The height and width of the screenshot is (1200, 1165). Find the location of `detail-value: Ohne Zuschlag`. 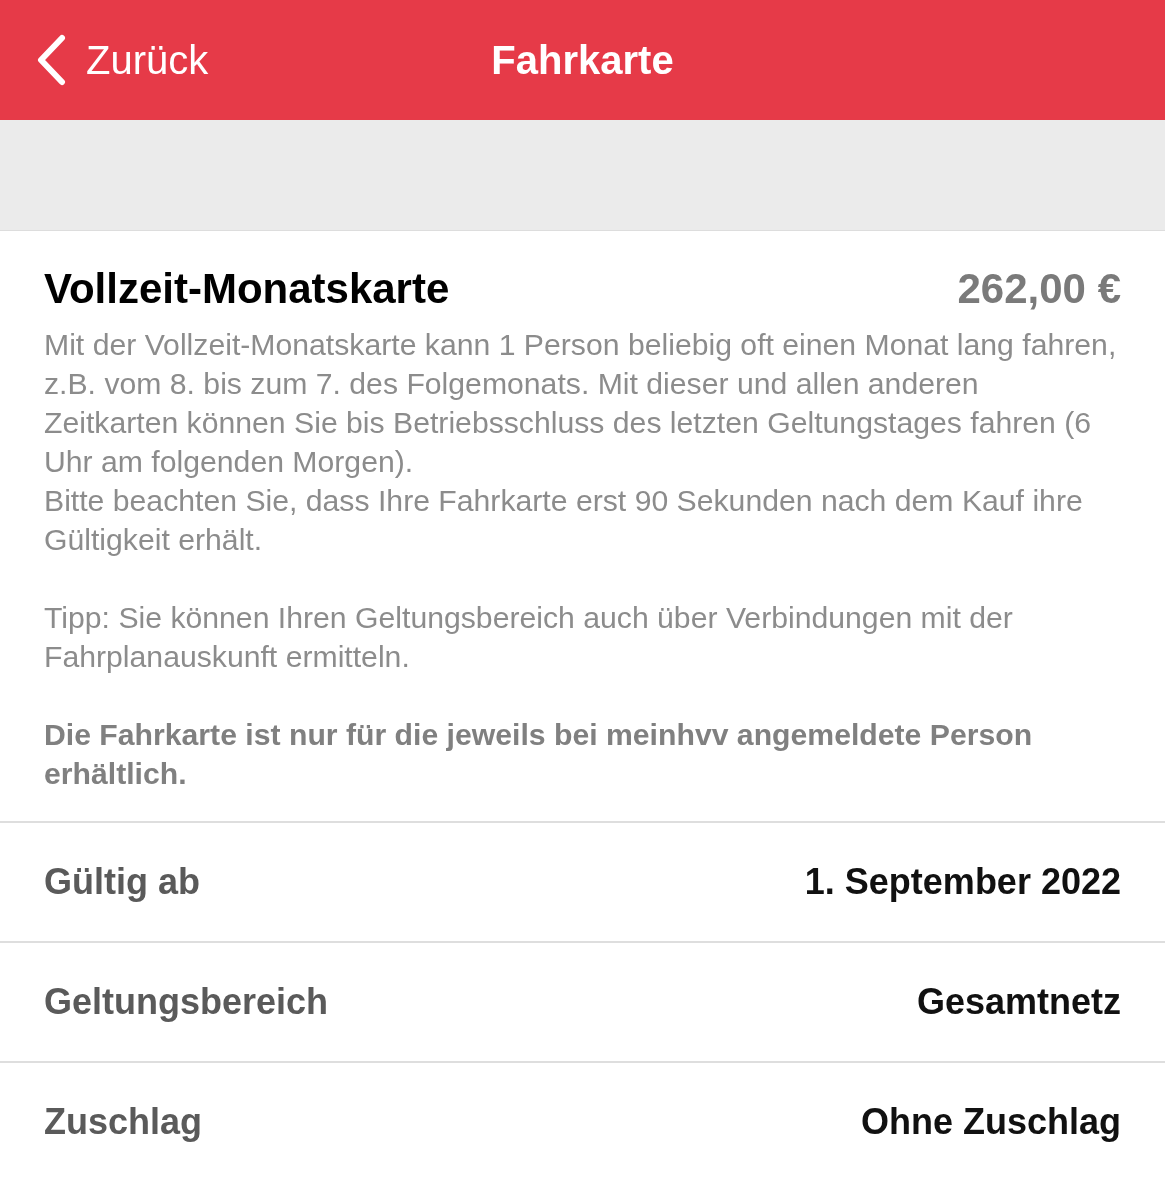

detail-value: Ohne Zuschlag is located at coordinates (990, 1122).